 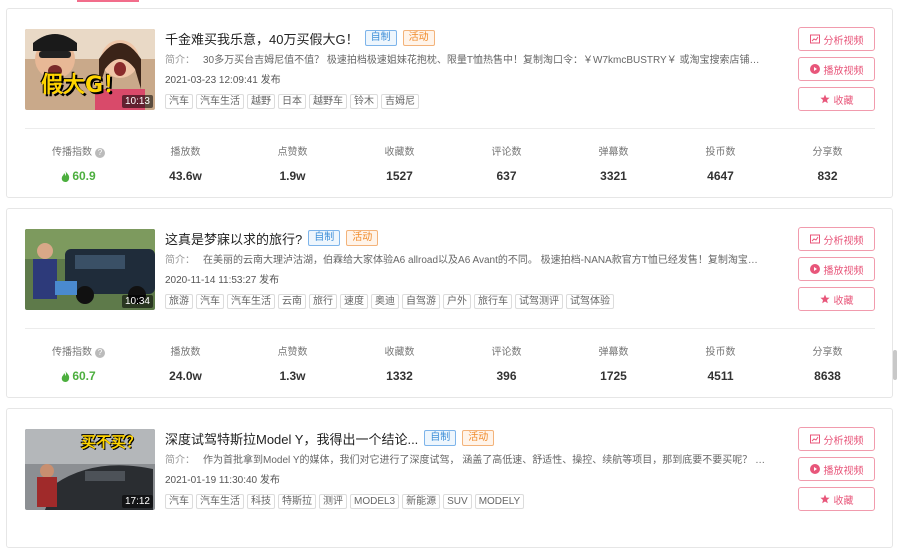 What do you see at coordinates (399, 165) in the screenshot?
I see `stat-favorites: 收藏数 1527` at bounding box center [399, 165].